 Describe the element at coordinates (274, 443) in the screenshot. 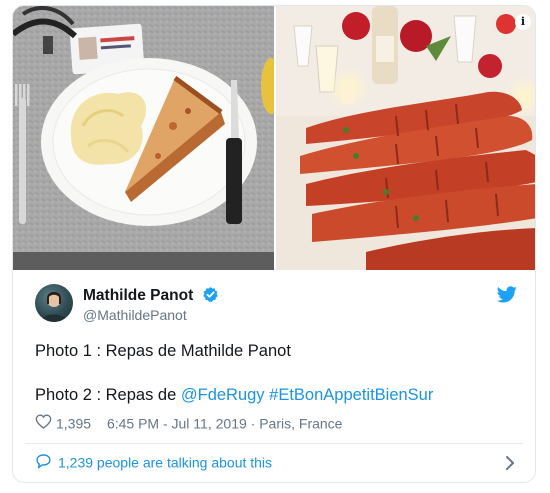

I see `divider` at that location.